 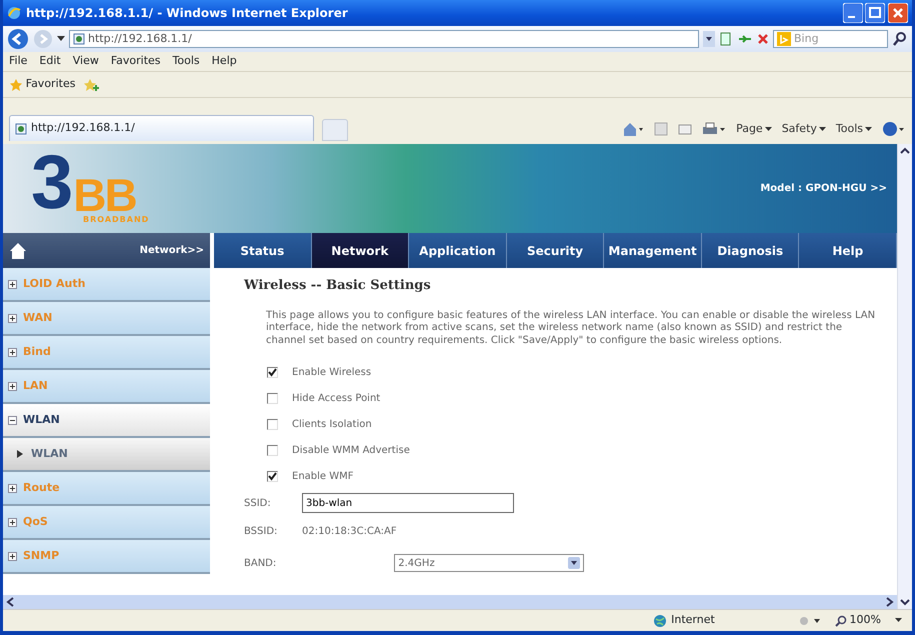 What do you see at coordinates (14, 13) in the screenshot?
I see `browser-logo-icon` at bounding box center [14, 13].